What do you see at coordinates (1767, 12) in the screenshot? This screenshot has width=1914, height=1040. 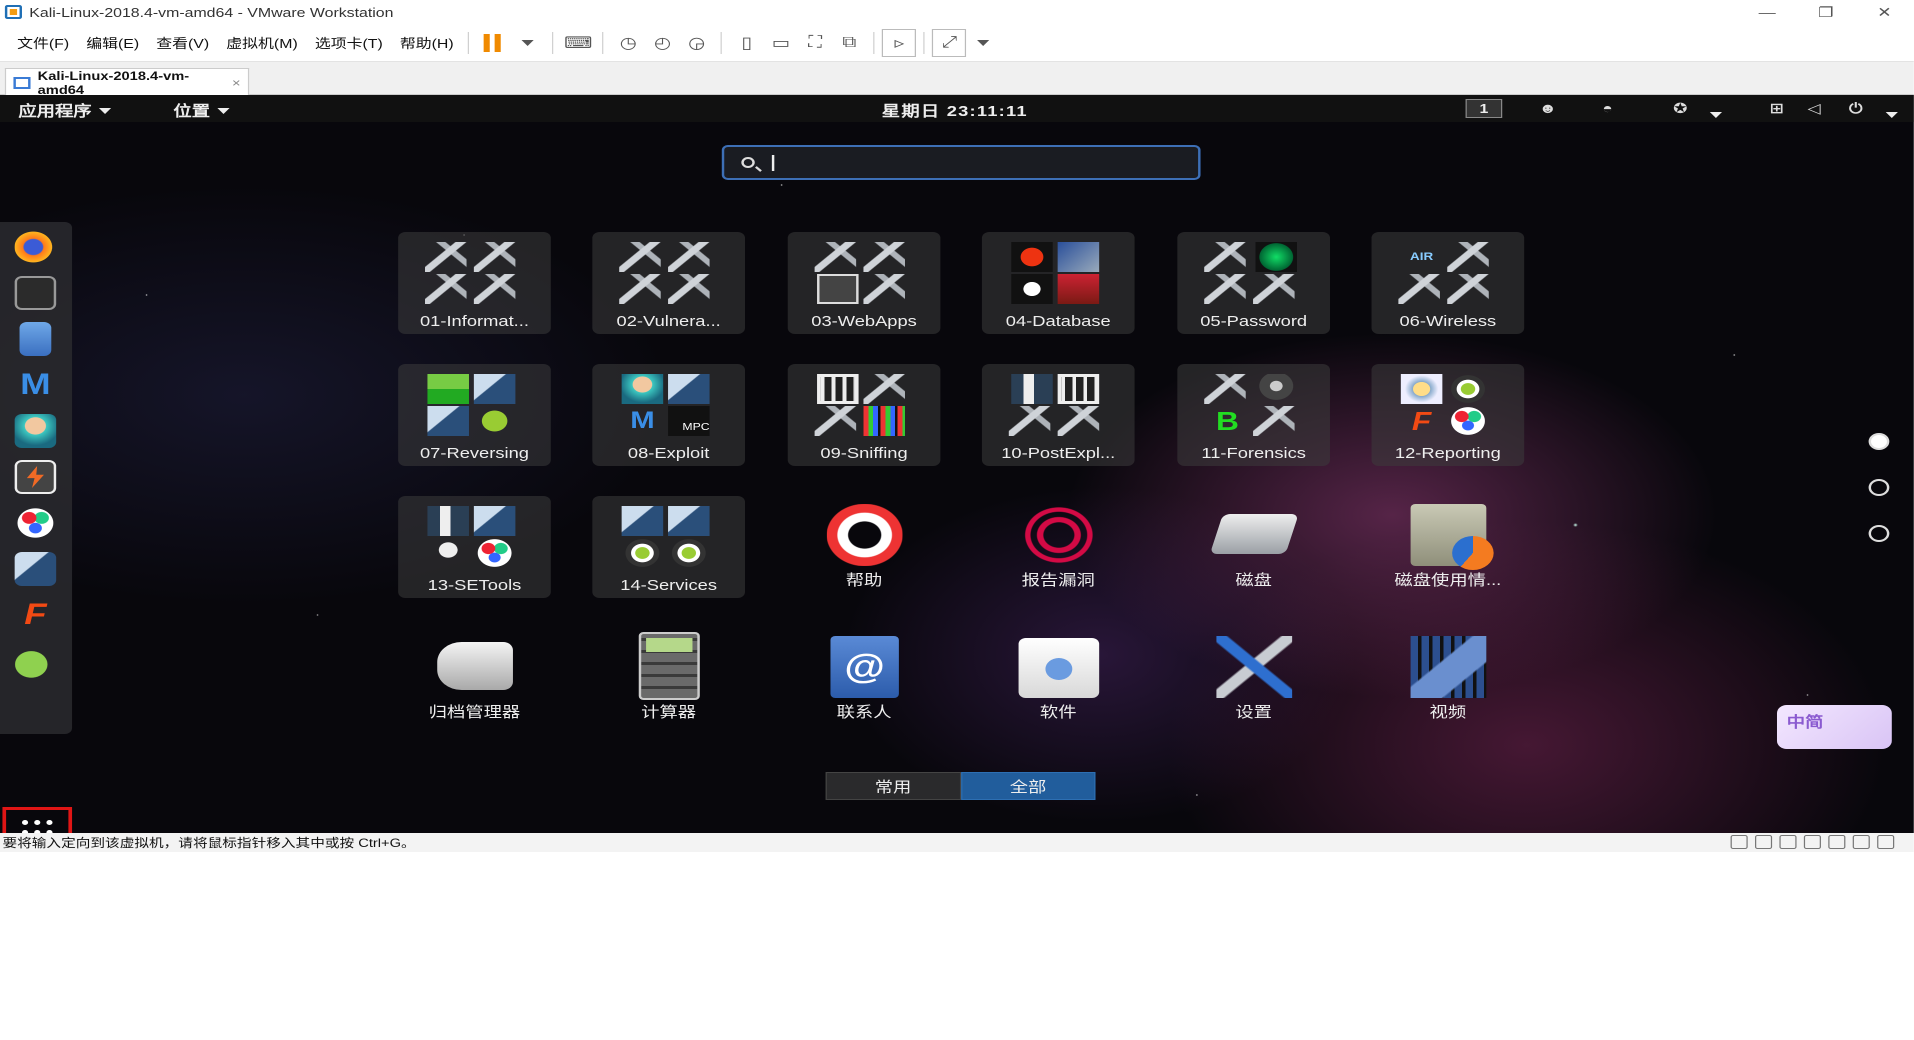 I see `minimize-button: —` at bounding box center [1767, 12].